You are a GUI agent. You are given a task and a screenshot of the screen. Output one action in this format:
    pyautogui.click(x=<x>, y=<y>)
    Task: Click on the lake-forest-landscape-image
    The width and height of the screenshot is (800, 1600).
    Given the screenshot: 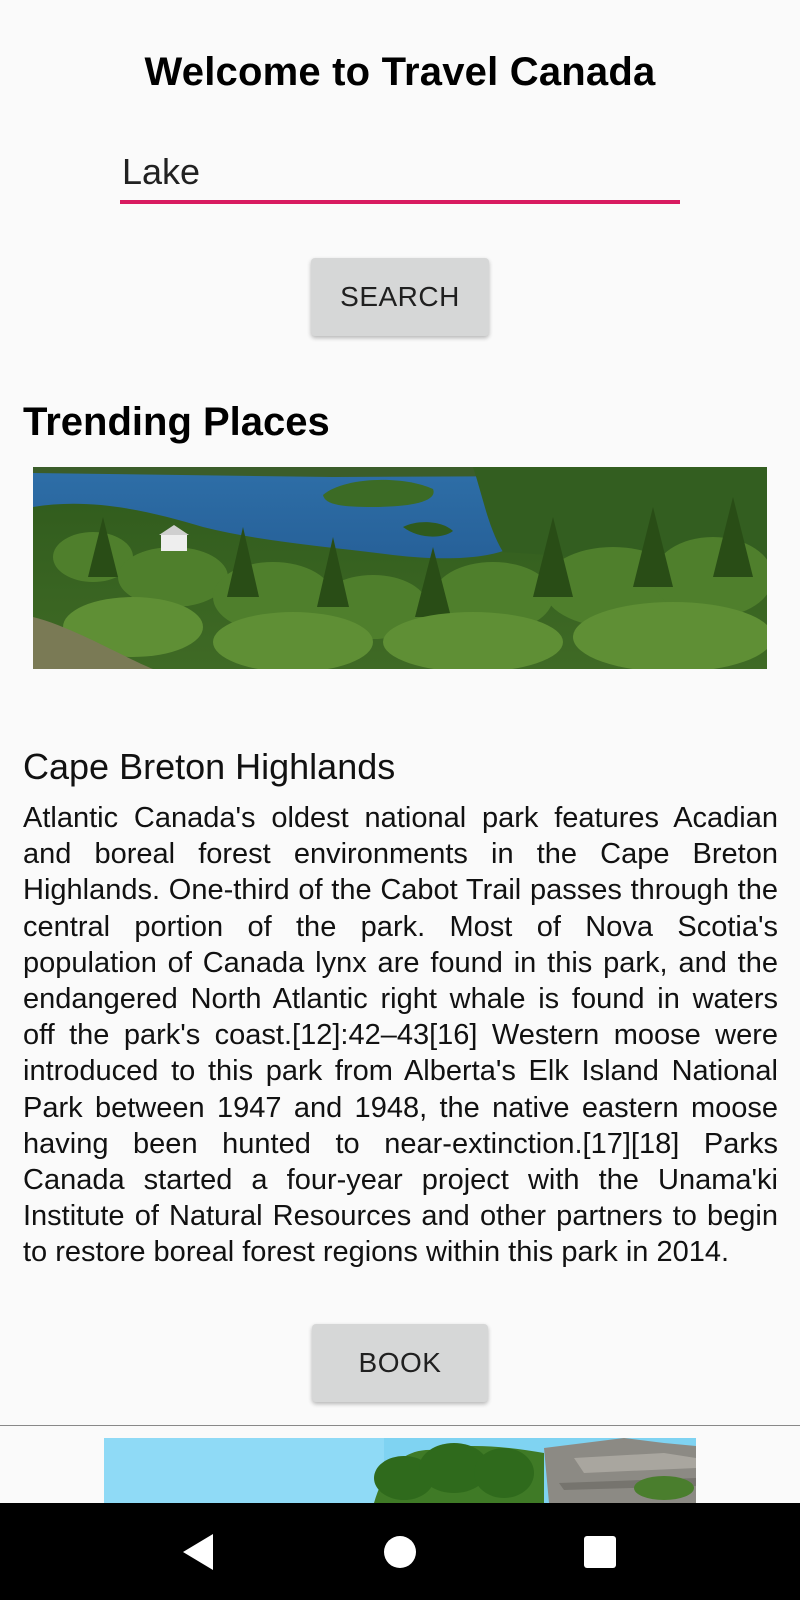 What is the action you would take?
    pyautogui.click(x=400, y=568)
    